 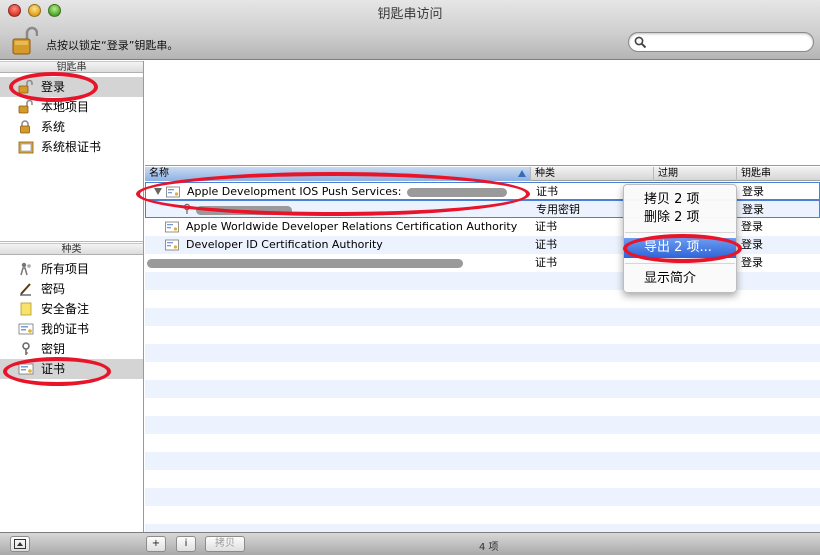 I want to click on sidebar-item-label: 证书, so click(x=53, y=369).